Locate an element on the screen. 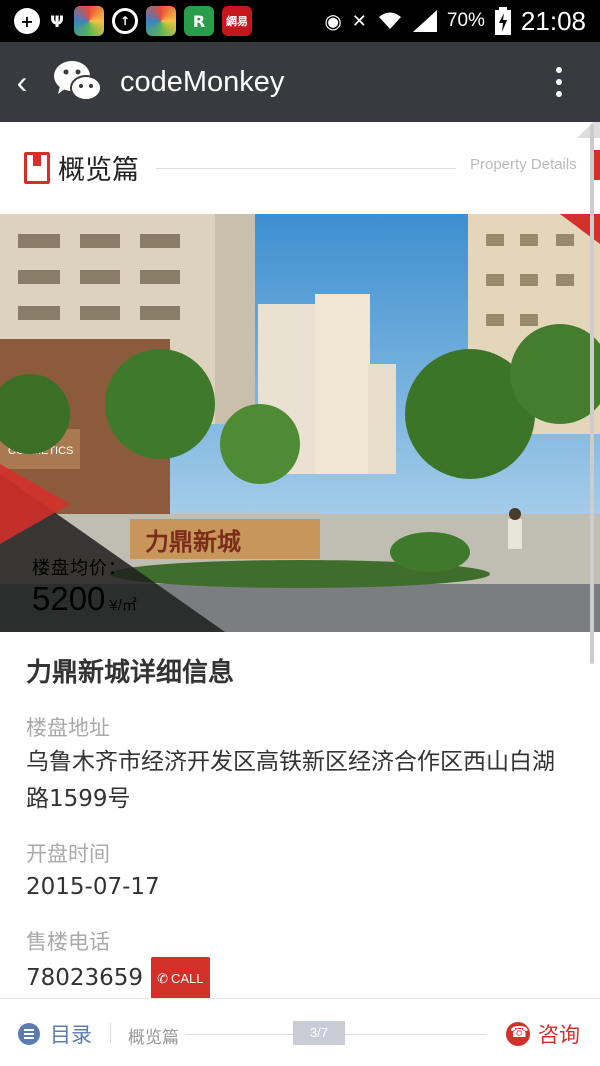 The height and width of the screenshot is (1066, 600). sync-icon: ↑ is located at coordinates (125, 21).